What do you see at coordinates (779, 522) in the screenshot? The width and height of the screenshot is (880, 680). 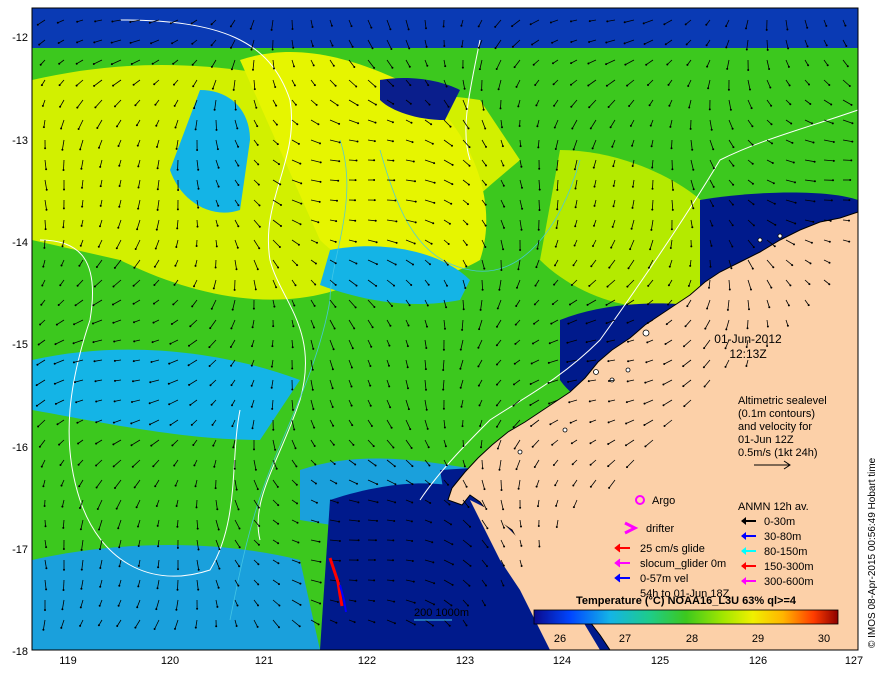 I see `anmn-legend-label: 0-30m` at bounding box center [779, 522].